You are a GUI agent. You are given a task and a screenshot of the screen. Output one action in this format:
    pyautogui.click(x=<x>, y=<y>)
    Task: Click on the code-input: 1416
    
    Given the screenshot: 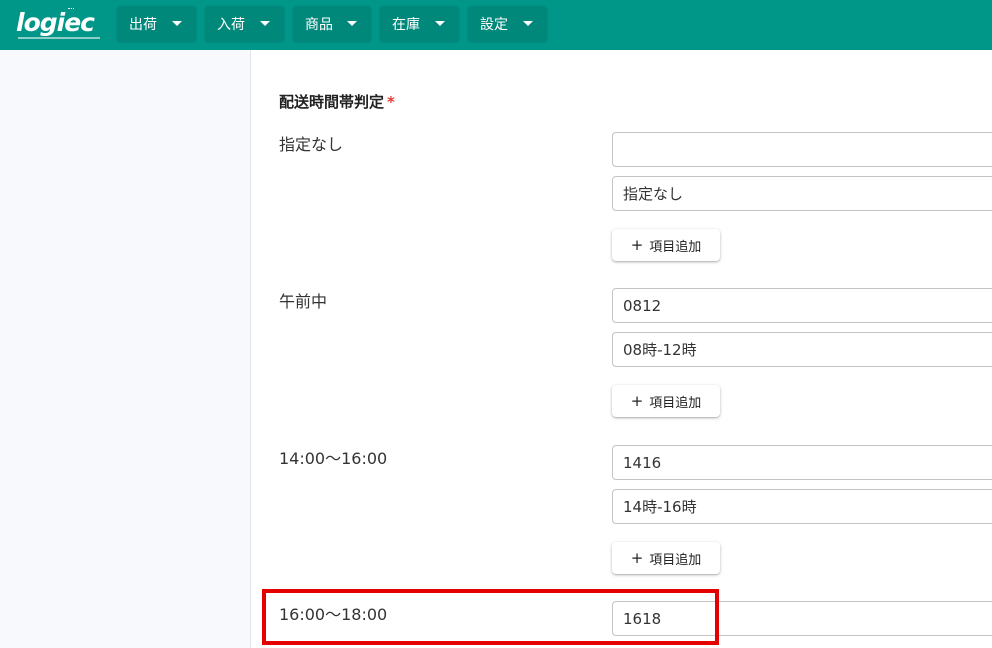 What is the action you would take?
    pyautogui.click(x=802, y=462)
    